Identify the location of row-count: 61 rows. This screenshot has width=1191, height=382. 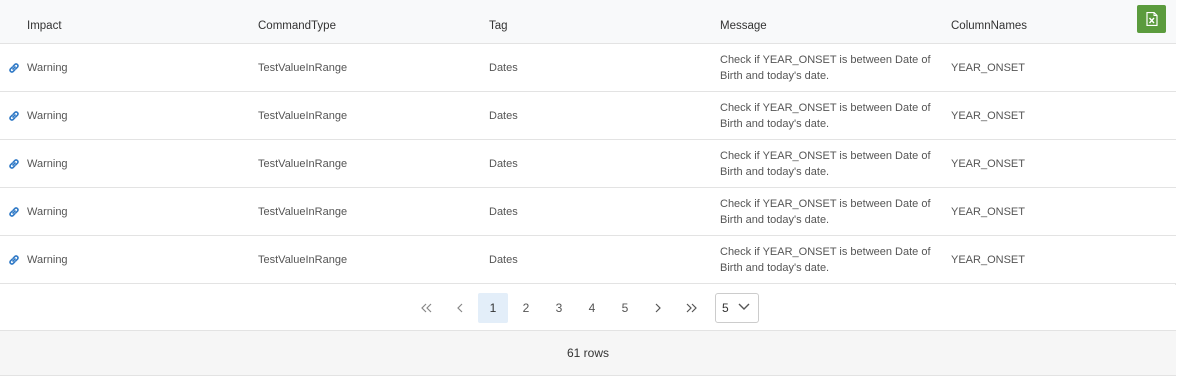
(588, 353).